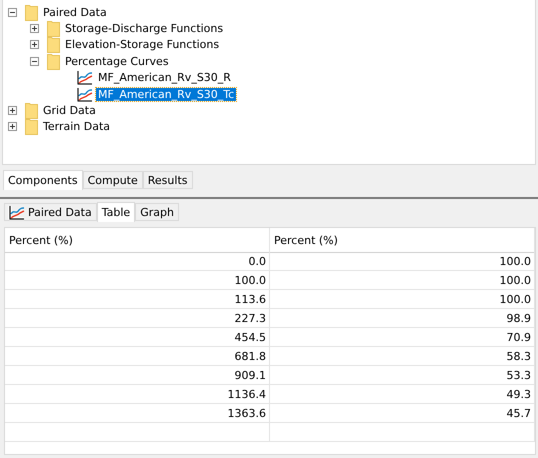 The height and width of the screenshot is (458, 538). I want to click on panel-tab: Components, so click(43, 180).